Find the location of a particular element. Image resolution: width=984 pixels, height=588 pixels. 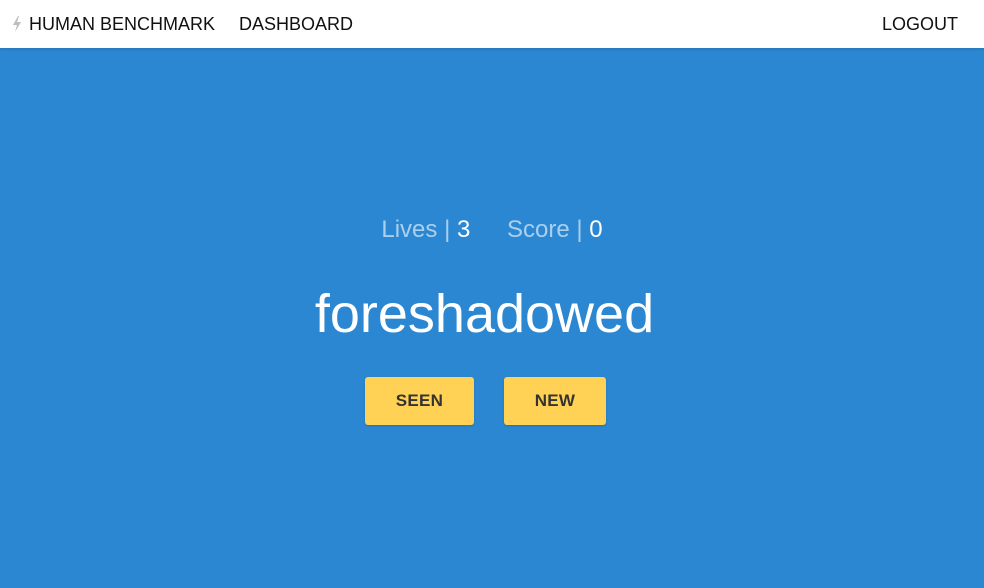

lives-stat: Lives | 3 is located at coordinates (425, 230).